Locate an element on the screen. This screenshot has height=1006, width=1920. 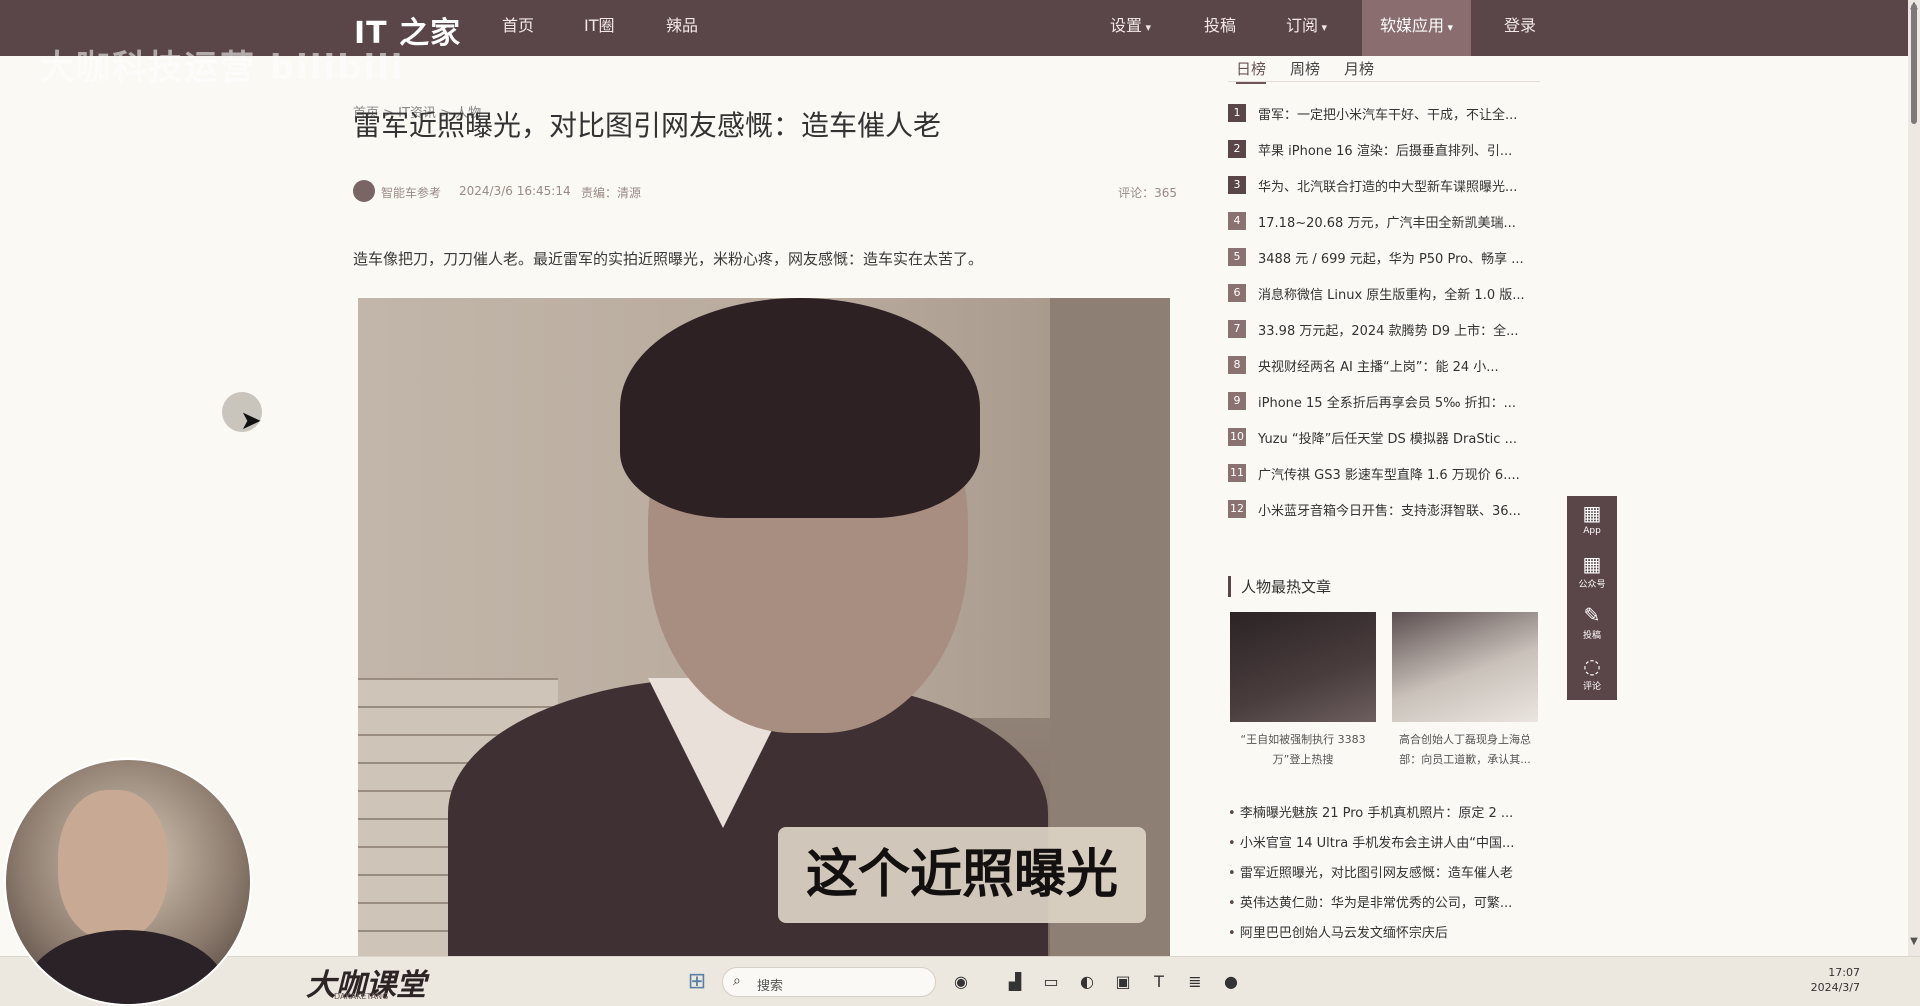
page-scrollbar: ▲ ▼ is located at coordinates (1914, 478).